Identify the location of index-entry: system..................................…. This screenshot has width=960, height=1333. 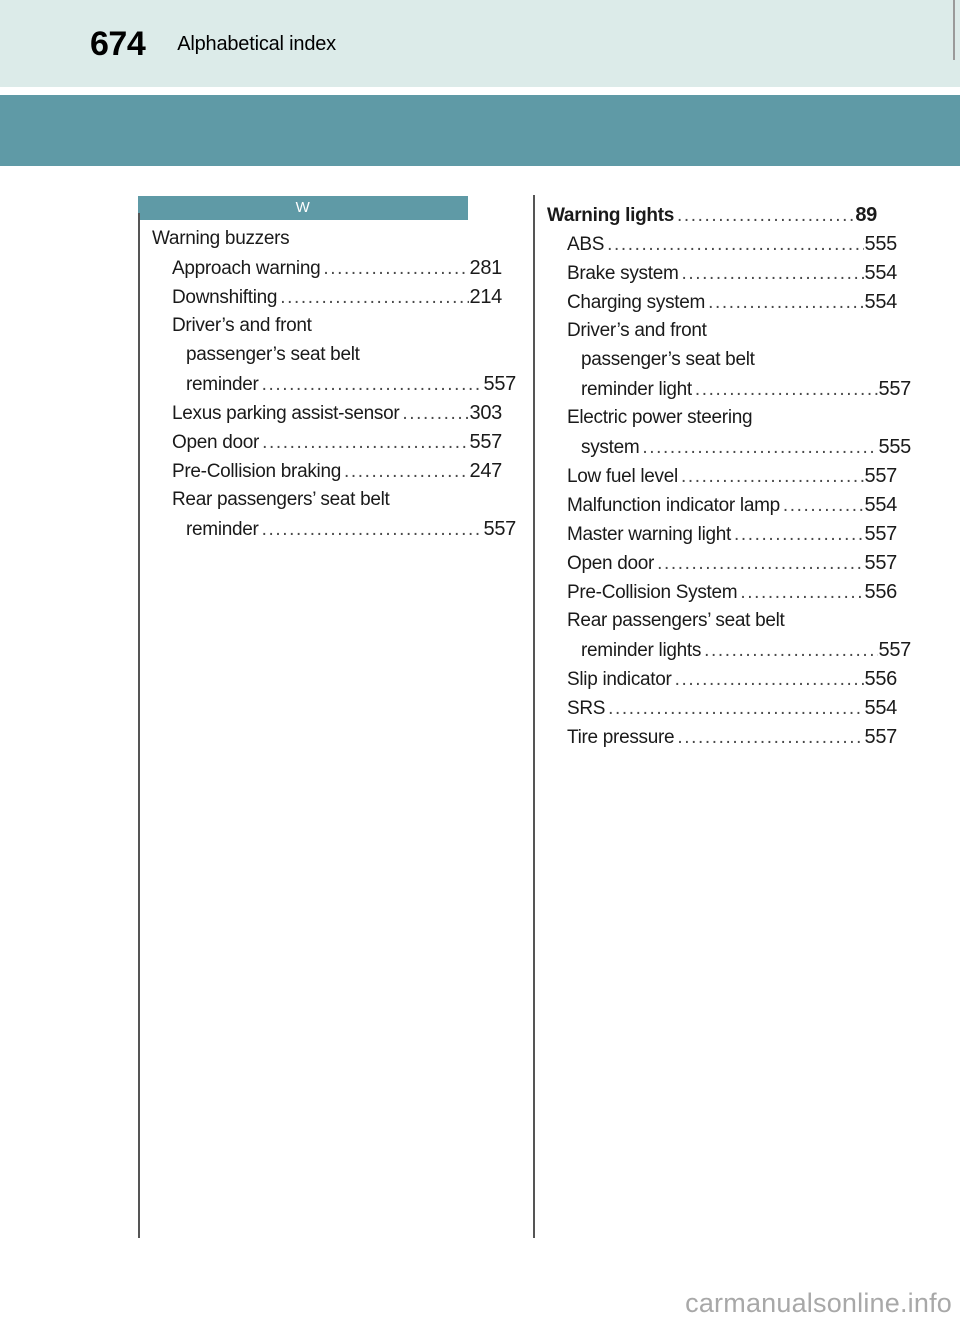
(722, 450).